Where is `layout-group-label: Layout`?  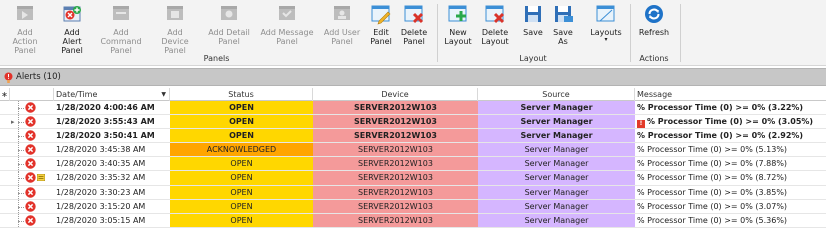 layout-group-label: Layout is located at coordinates (533, 58).